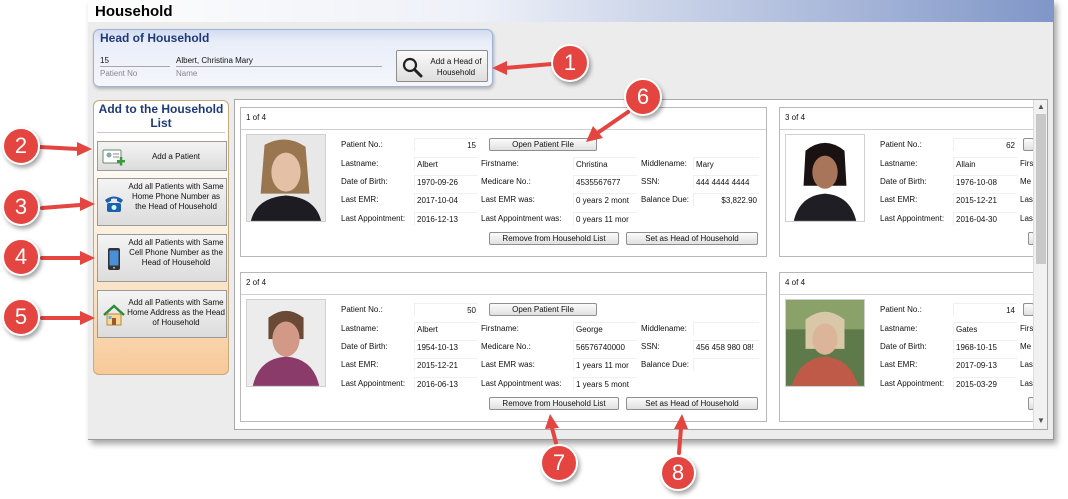 The height and width of the screenshot is (499, 1068). What do you see at coordinates (678, 473) in the screenshot?
I see `callout-8: 8` at bounding box center [678, 473].